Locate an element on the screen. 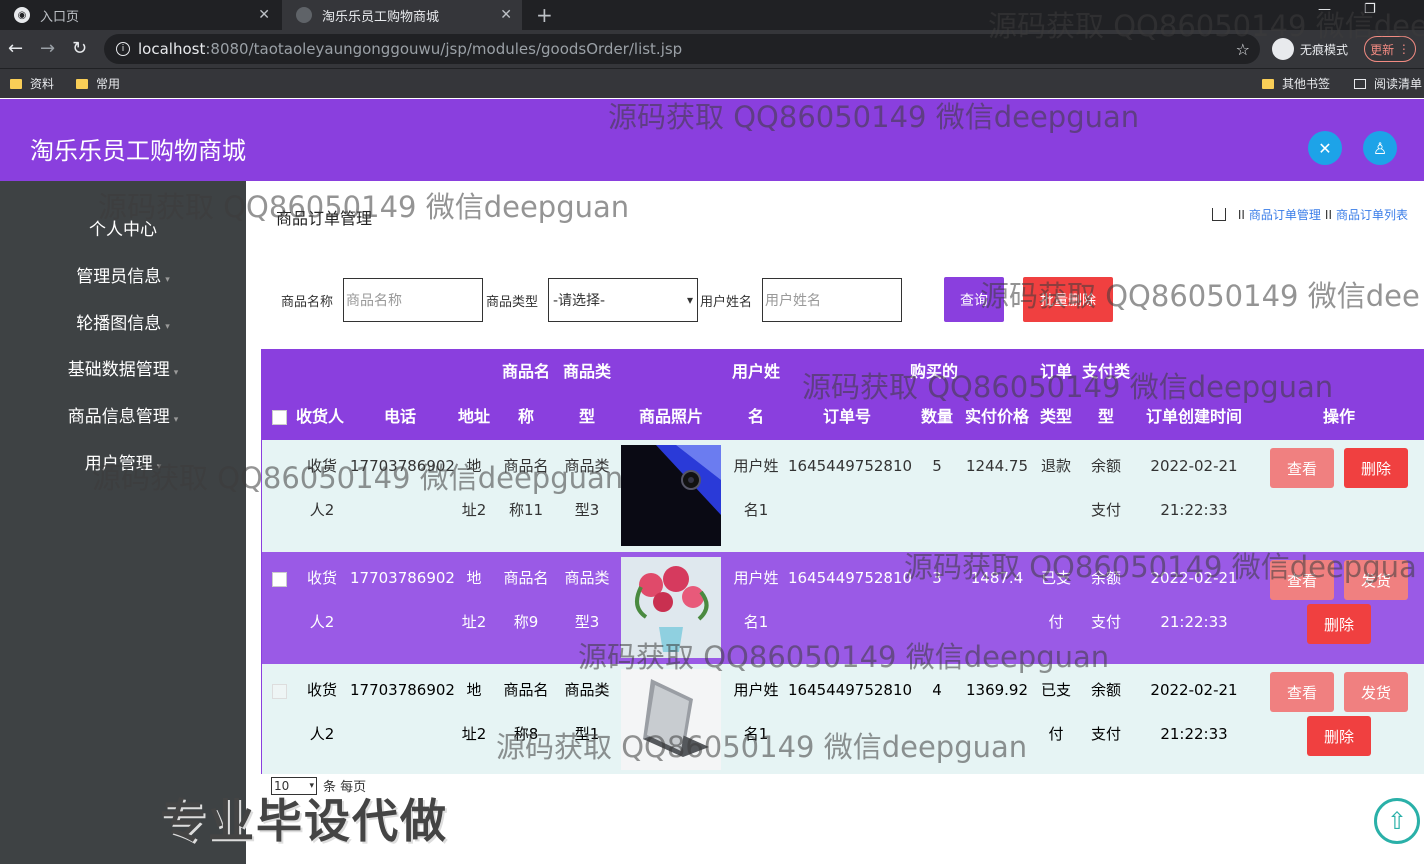 The height and width of the screenshot is (864, 1424). cell-order-no: 1645449752810 is located at coordinates (850, 466).